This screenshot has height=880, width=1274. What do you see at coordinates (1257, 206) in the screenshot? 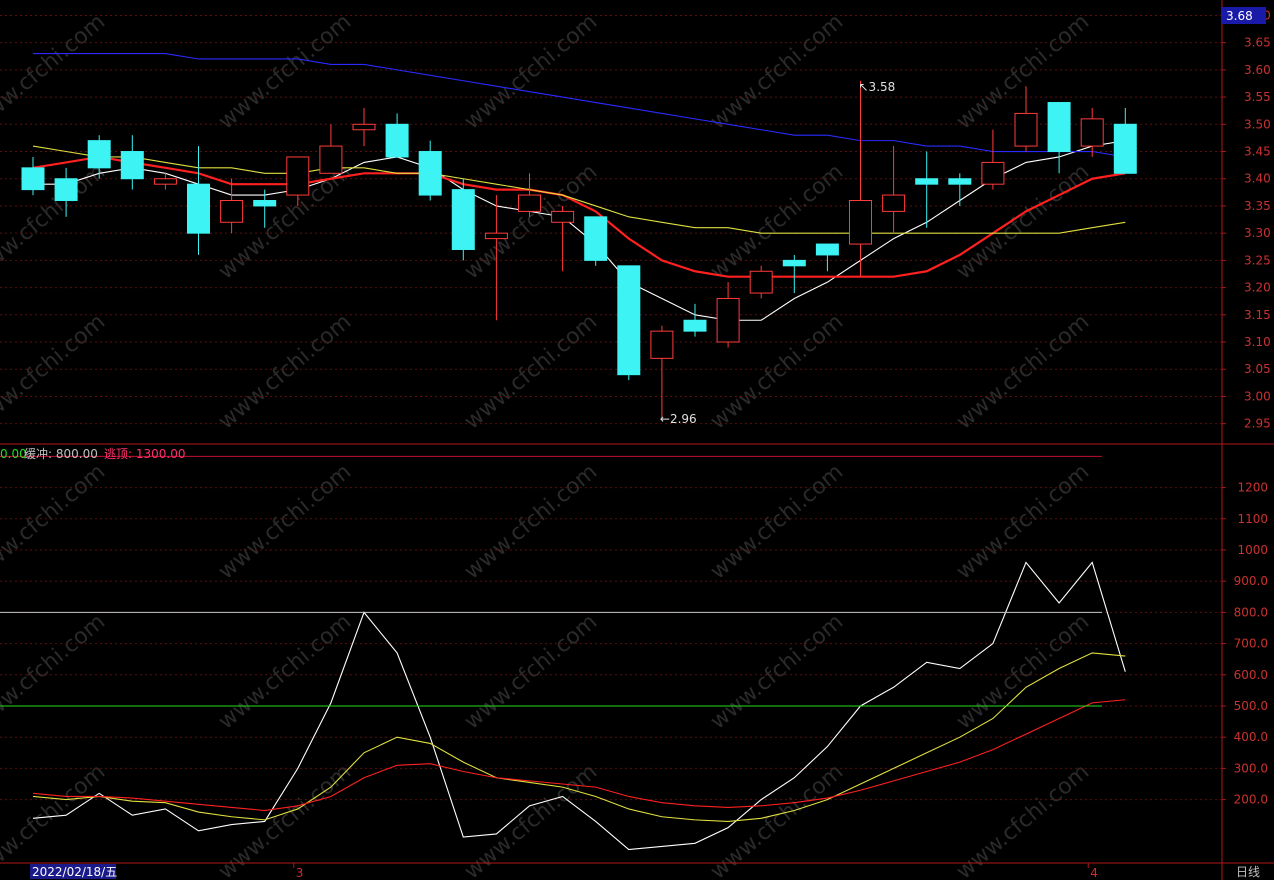
I see `price-tick-label: 3.35` at bounding box center [1257, 206].